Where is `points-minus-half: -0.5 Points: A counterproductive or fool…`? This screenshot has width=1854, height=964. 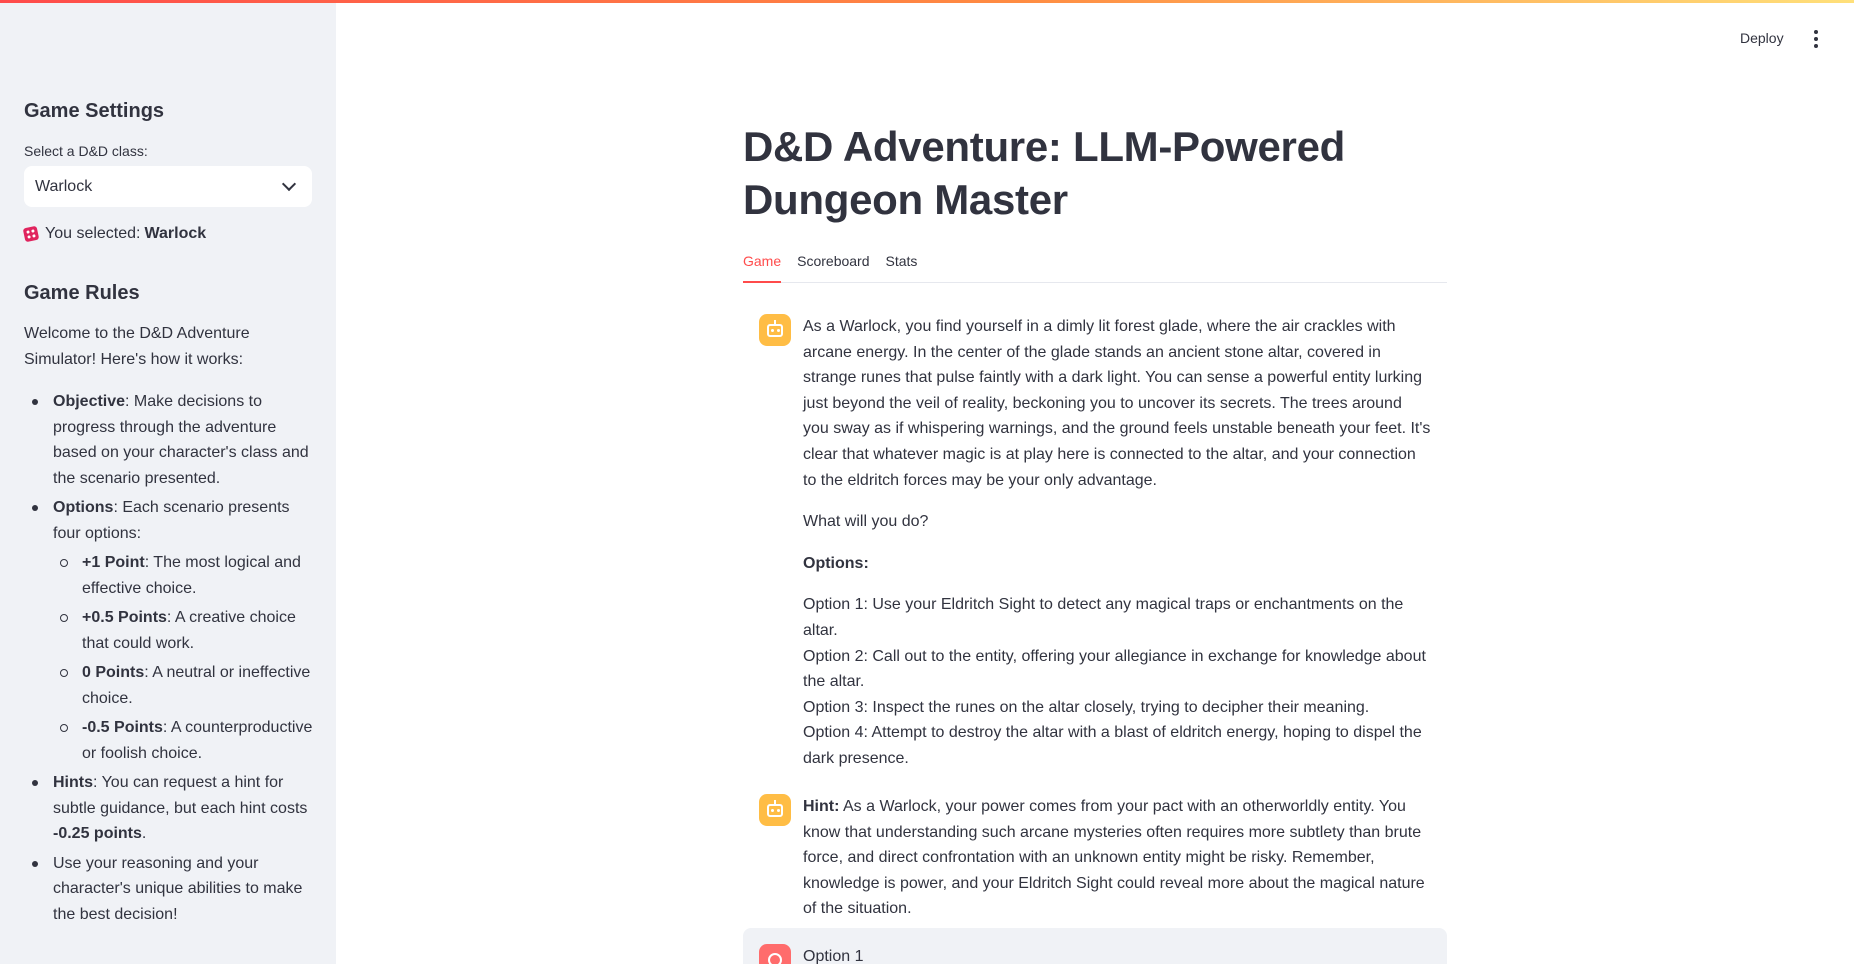 points-minus-half: -0.5 Points: A counterproductive or fool… is located at coordinates (183, 740).